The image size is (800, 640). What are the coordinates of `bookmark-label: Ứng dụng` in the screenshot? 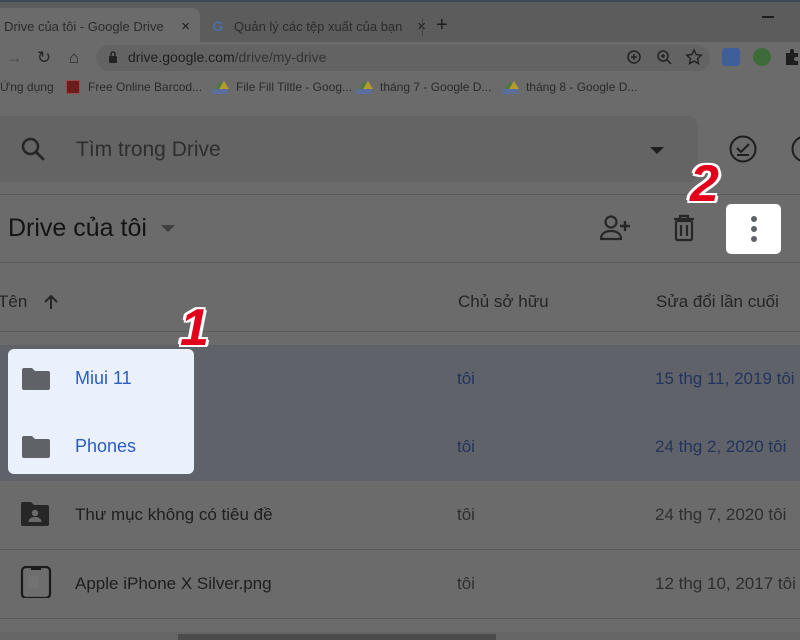 It's located at (27, 87).